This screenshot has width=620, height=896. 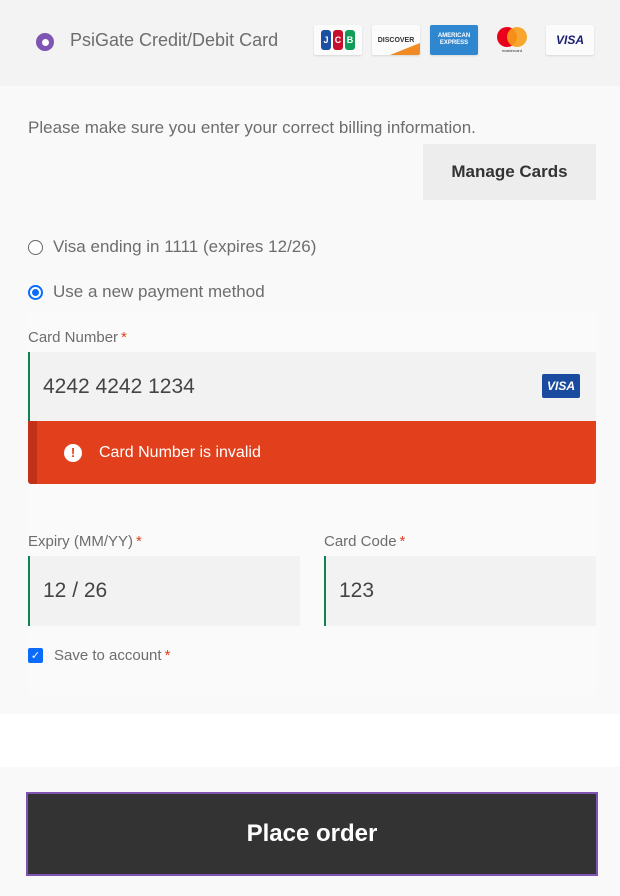 I want to click on saved-card-radio, so click(x=35, y=247).